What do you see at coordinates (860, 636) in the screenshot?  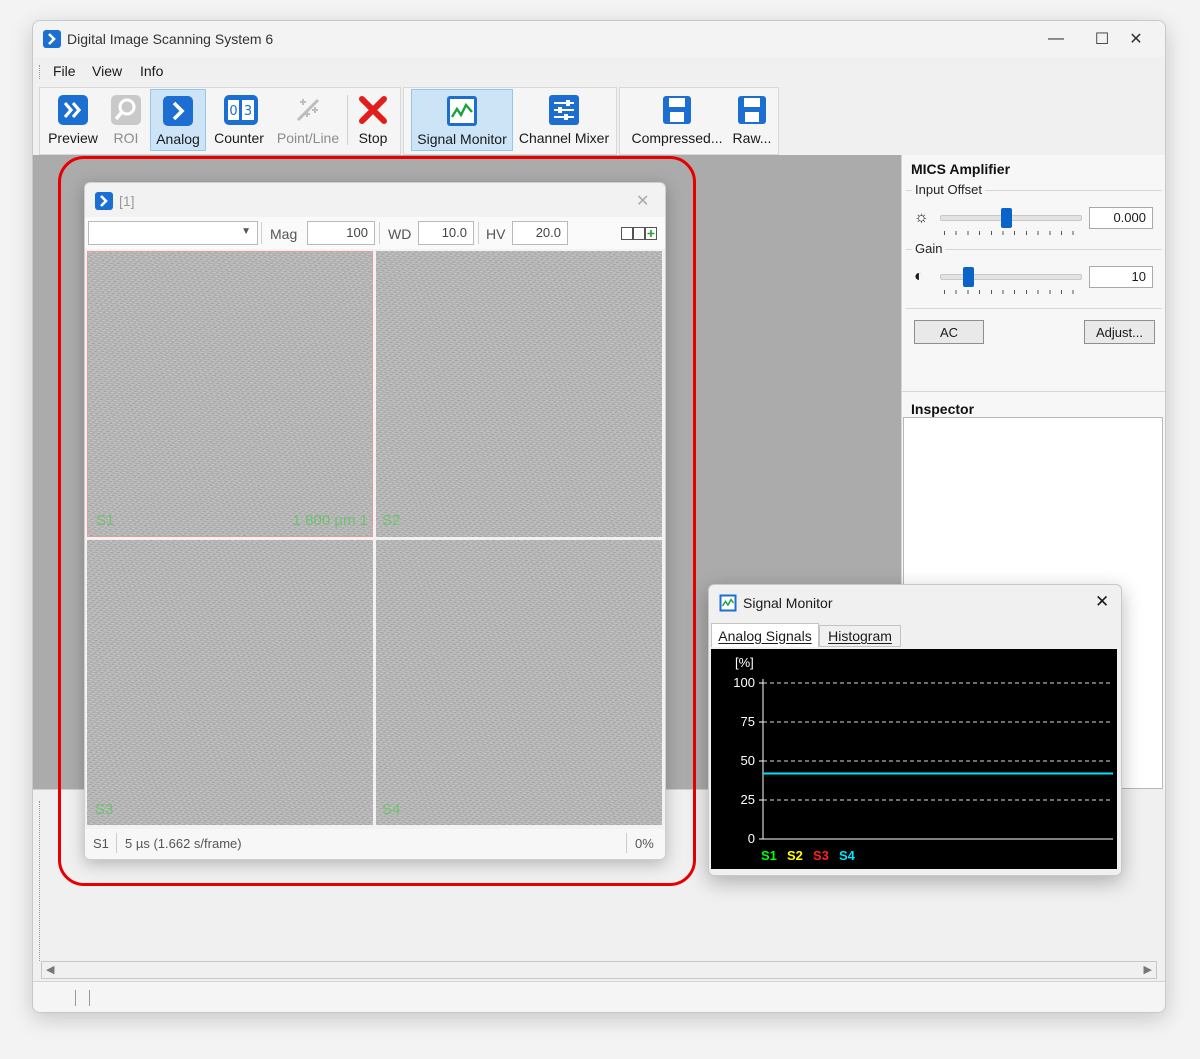 I see `tab-histogram: Histogram` at bounding box center [860, 636].